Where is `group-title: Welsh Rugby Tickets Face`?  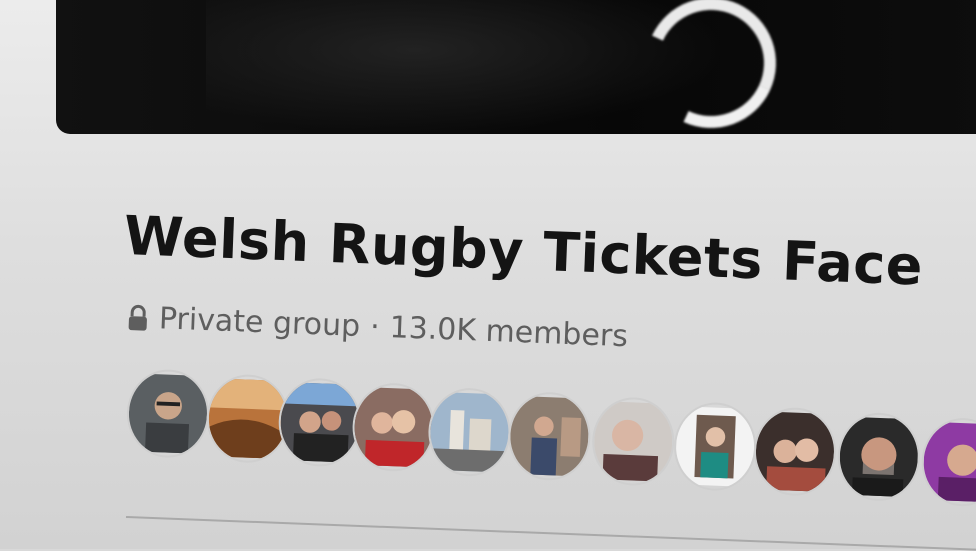
group-title: Welsh Rugby Tickets Face is located at coordinates (523, 251).